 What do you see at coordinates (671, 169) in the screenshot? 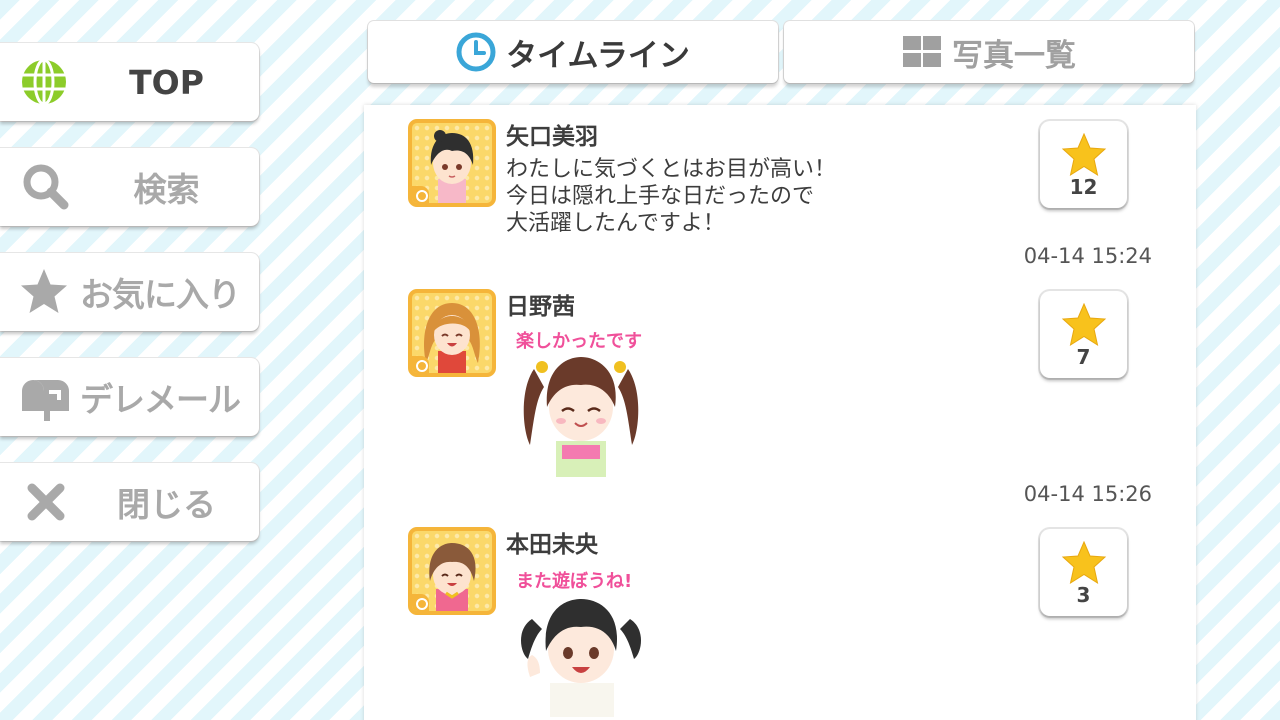
I see `message-line: わたしに気づくとはお目が高い！` at bounding box center [671, 169].